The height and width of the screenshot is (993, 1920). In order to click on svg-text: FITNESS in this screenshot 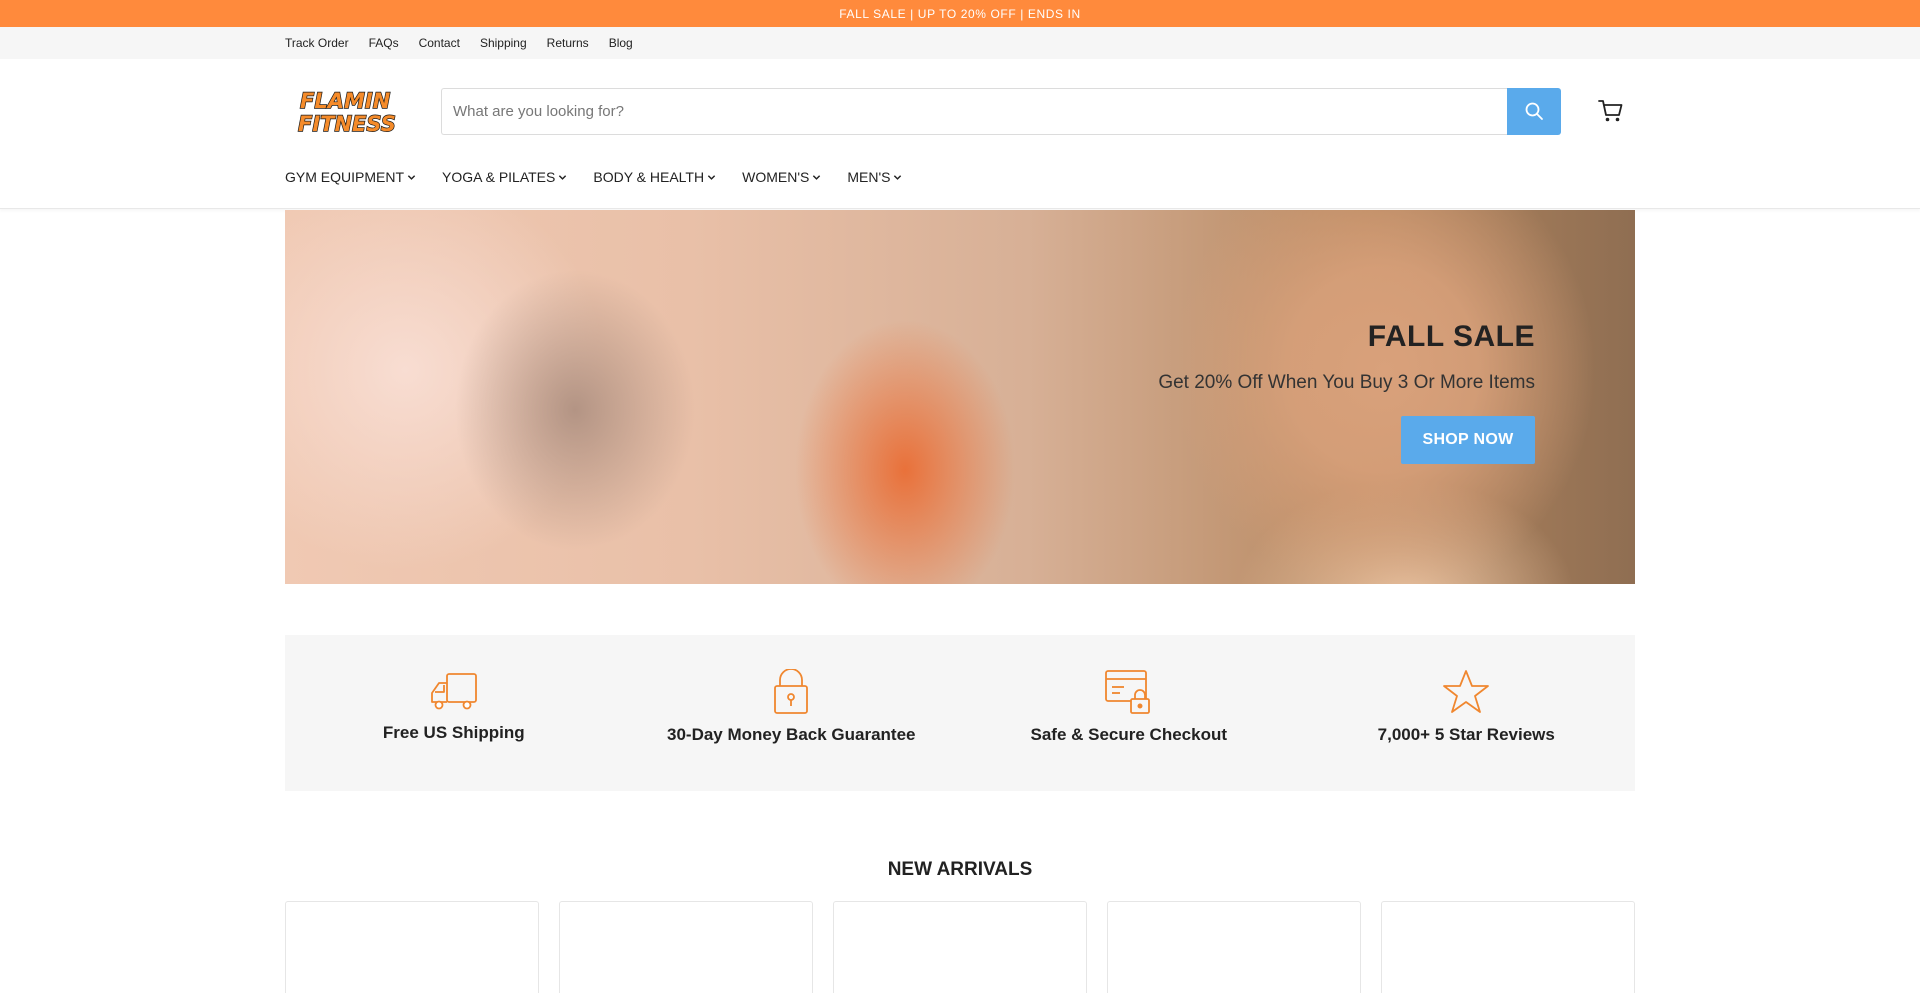, I will do `click(347, 124)`.